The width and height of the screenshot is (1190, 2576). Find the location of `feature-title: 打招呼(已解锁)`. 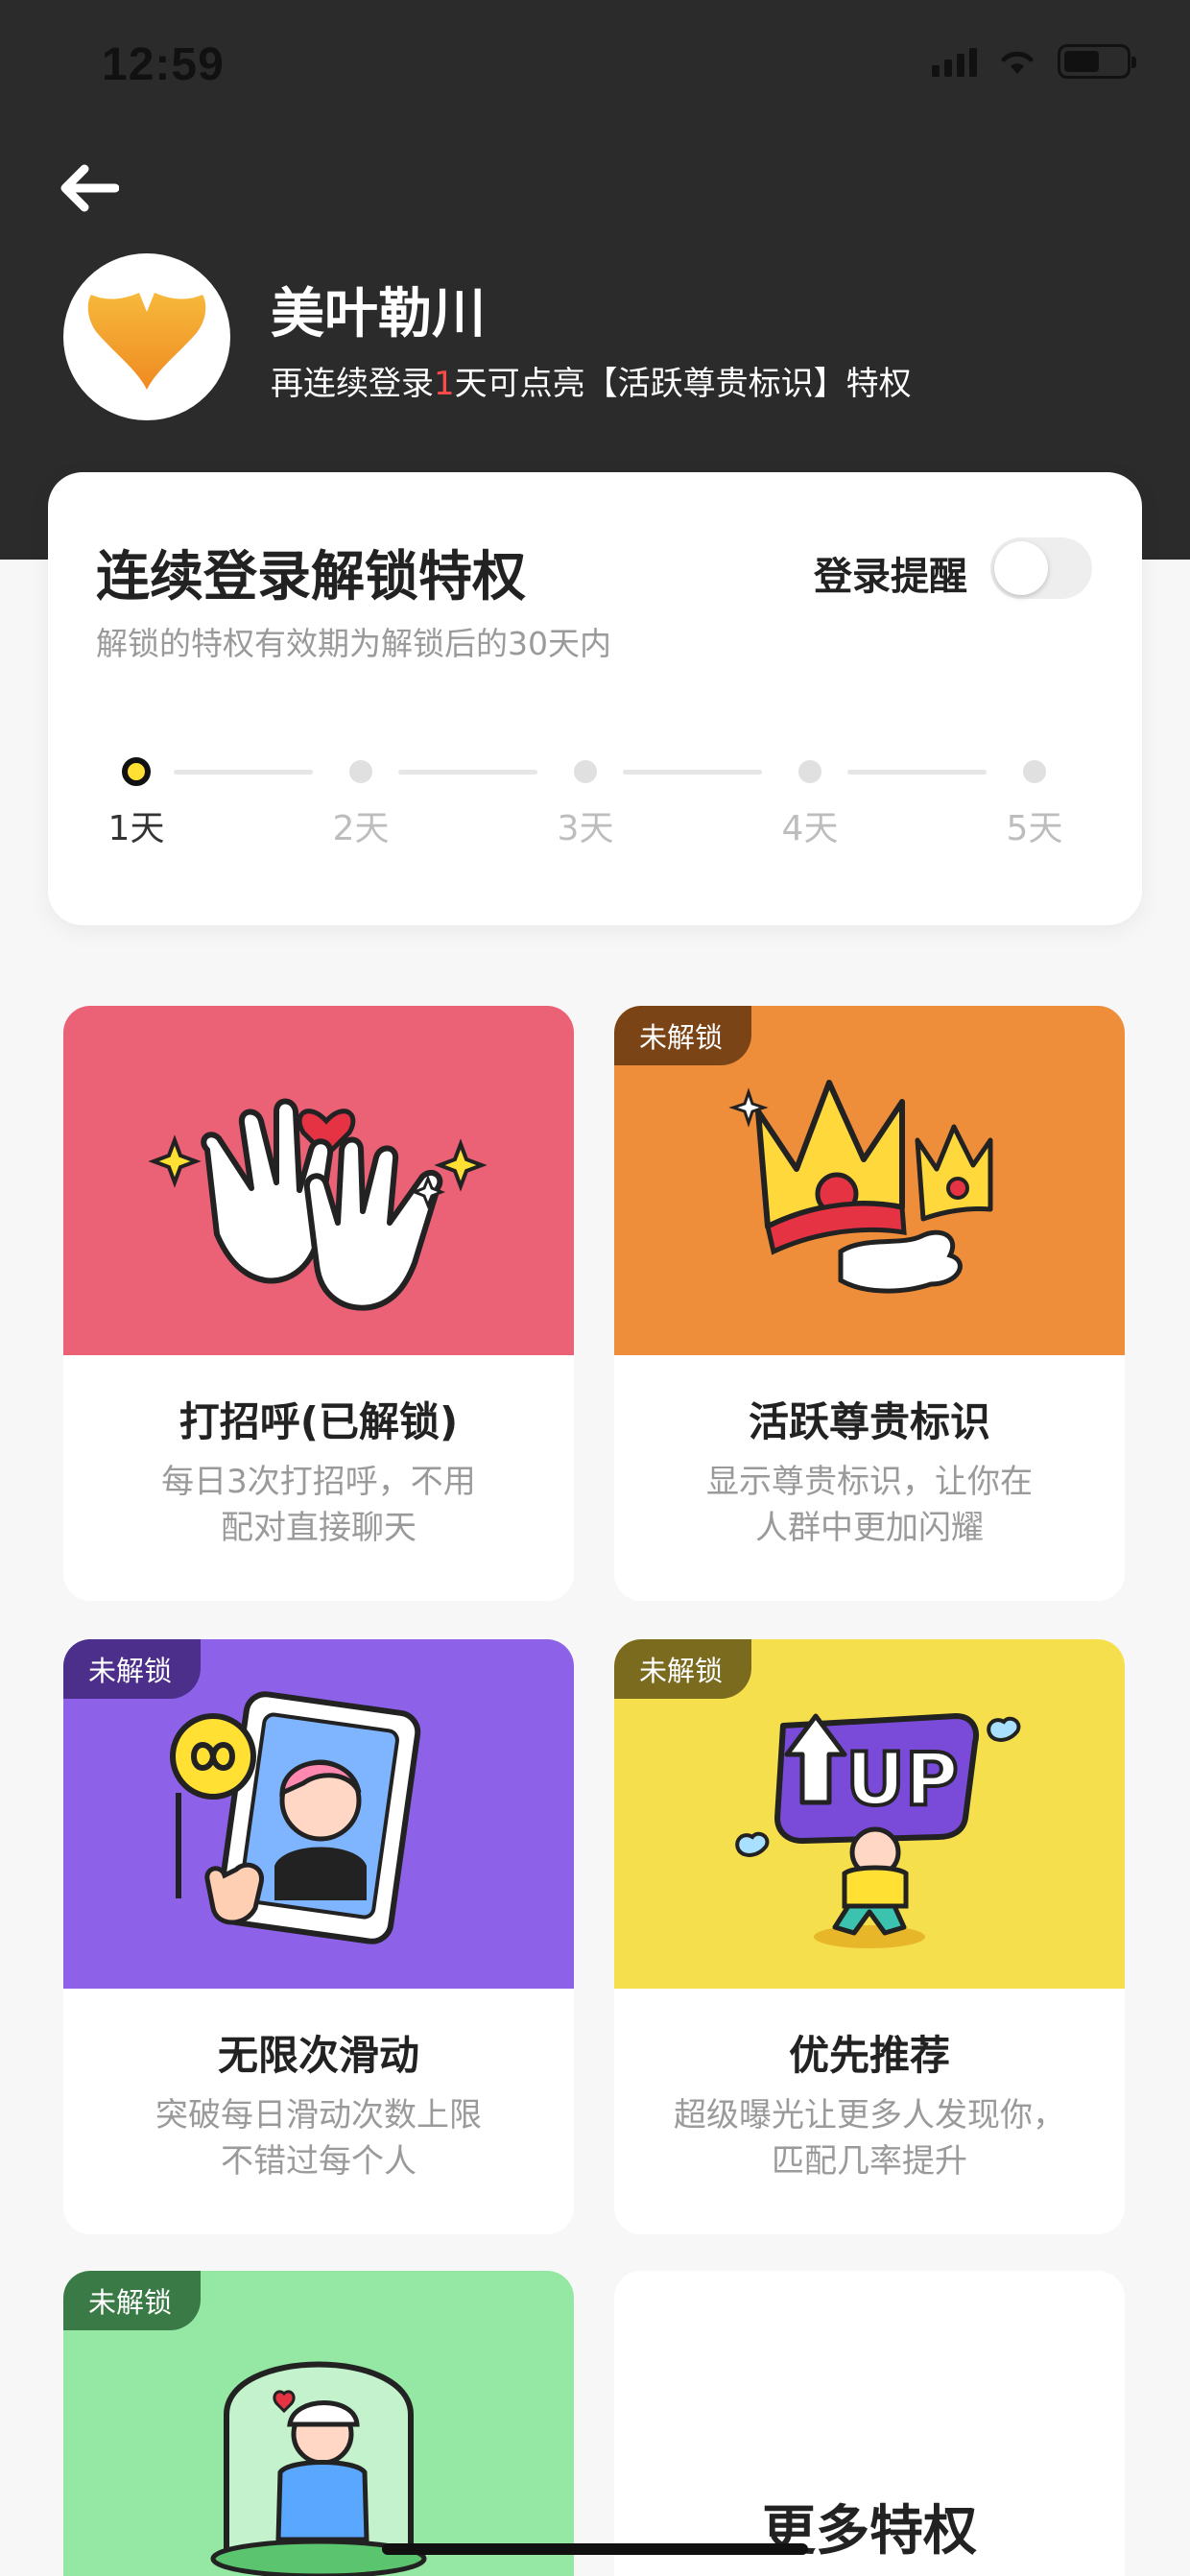

feature-title: 打招呼(已解锁) is located at coordinates (319, 1421).